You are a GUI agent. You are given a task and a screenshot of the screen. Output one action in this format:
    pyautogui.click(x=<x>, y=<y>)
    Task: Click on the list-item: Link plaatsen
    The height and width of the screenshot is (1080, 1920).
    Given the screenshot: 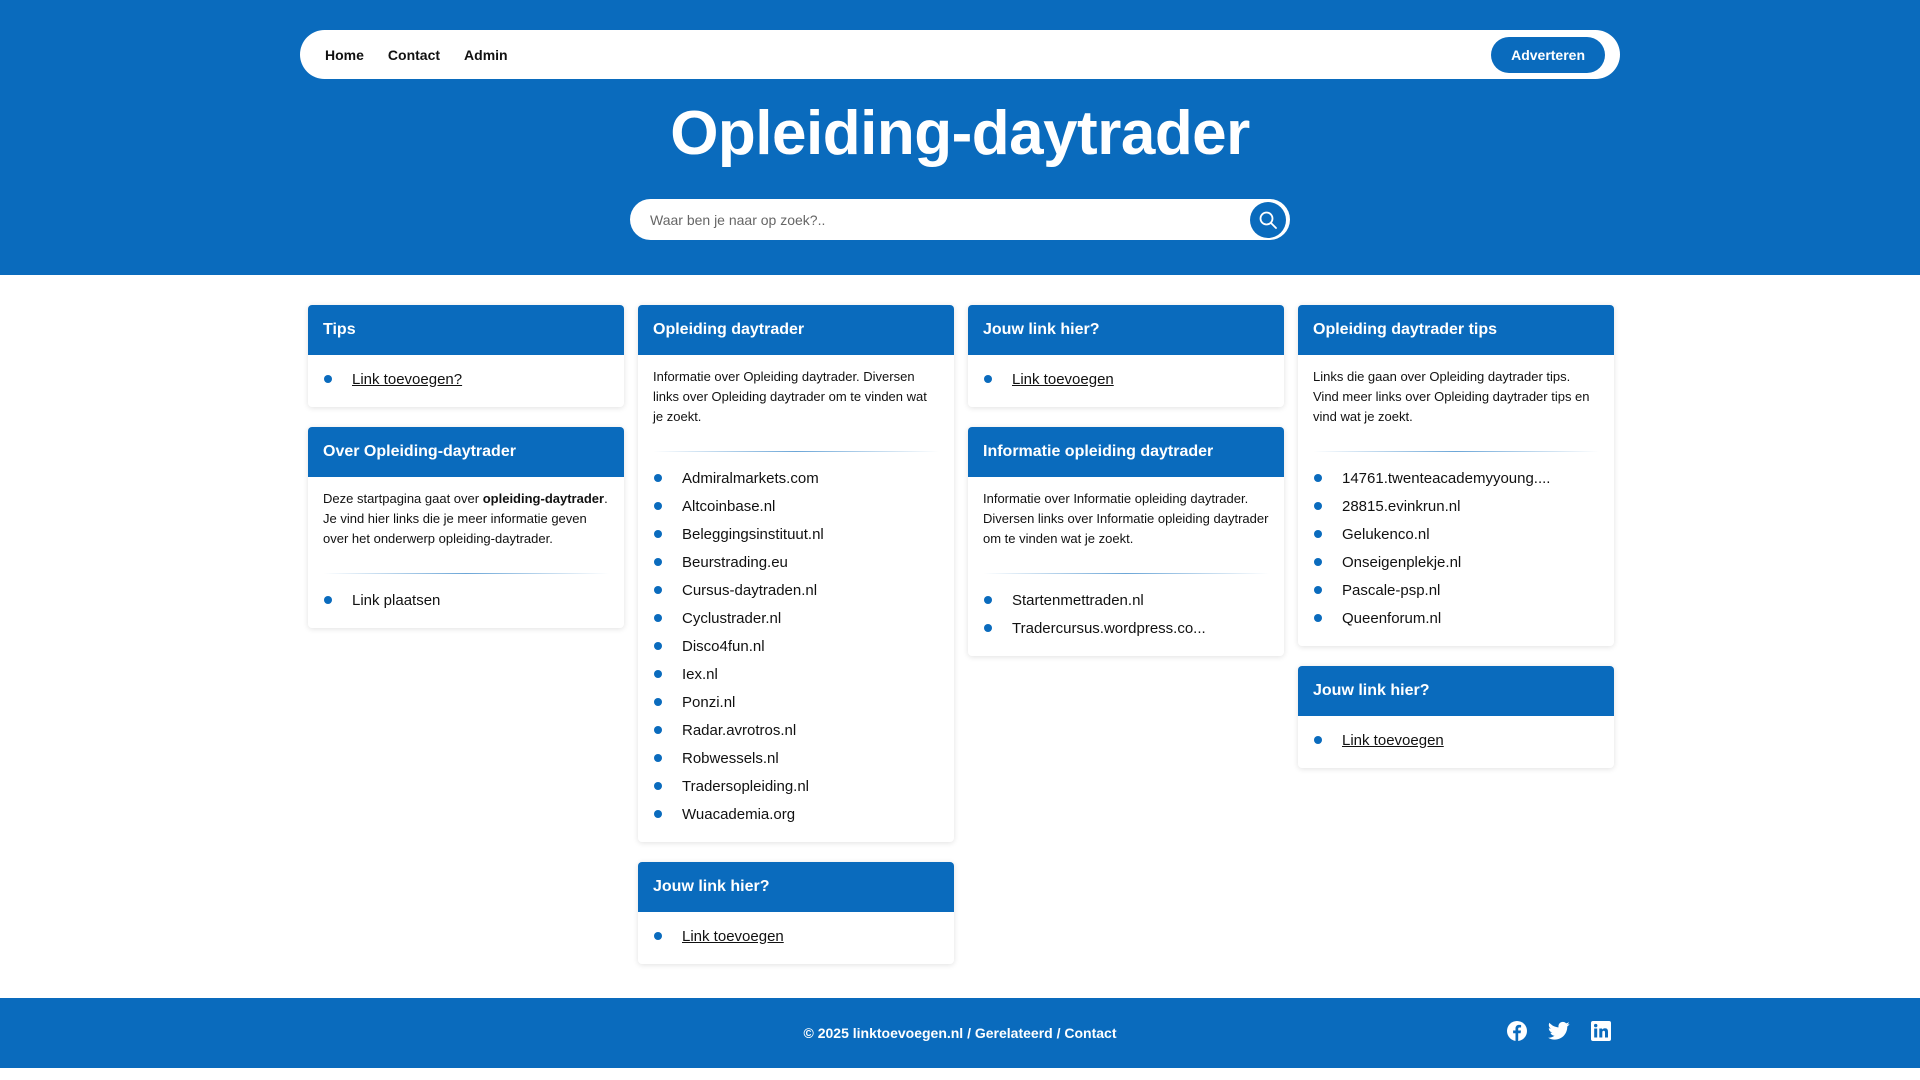 What is the action you would take?
    pyautogui.click(x=466, y=600)
    